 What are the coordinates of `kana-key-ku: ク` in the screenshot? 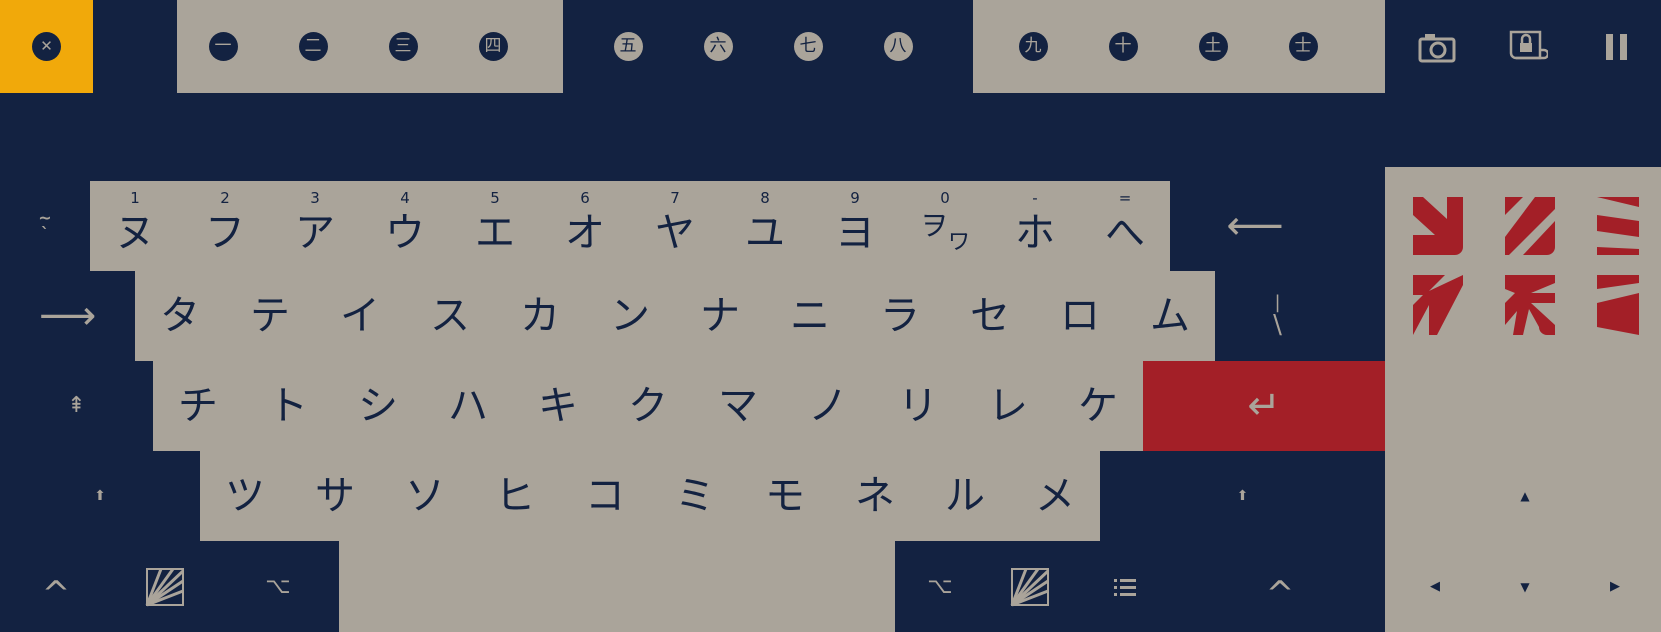 It's located at (648, 406).